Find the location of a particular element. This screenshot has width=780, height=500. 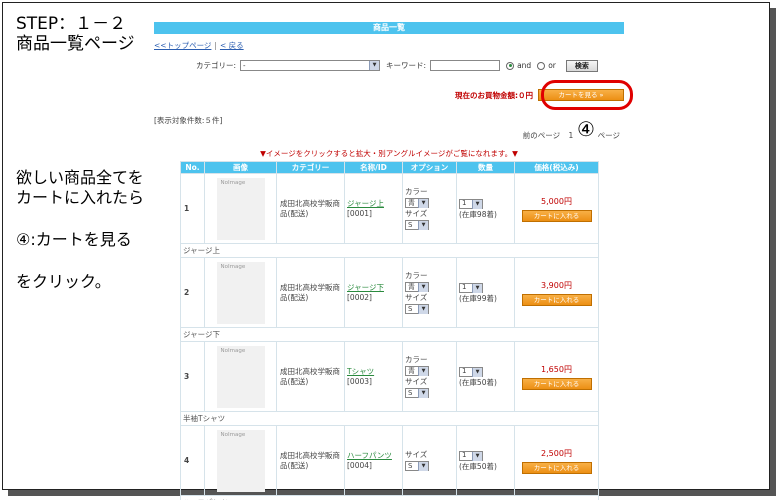

quantity-cell: 1 ▼ (在庫98着) is located at coordinates (485, 208).